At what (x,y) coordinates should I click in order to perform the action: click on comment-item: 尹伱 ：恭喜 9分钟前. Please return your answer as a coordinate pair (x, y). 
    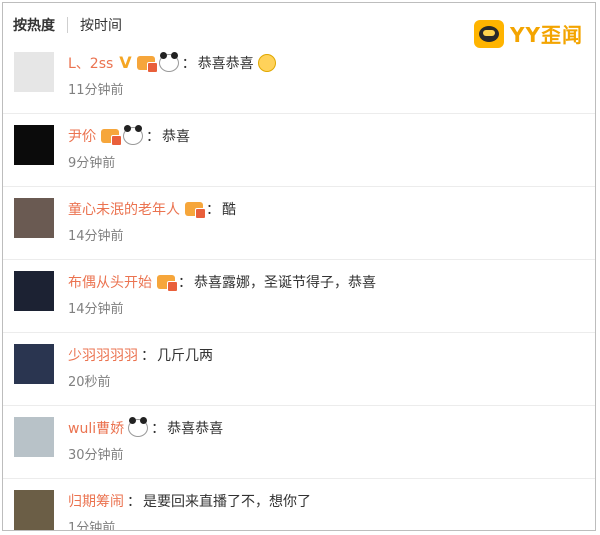
    Looking at the image, I should click on (299, 149).